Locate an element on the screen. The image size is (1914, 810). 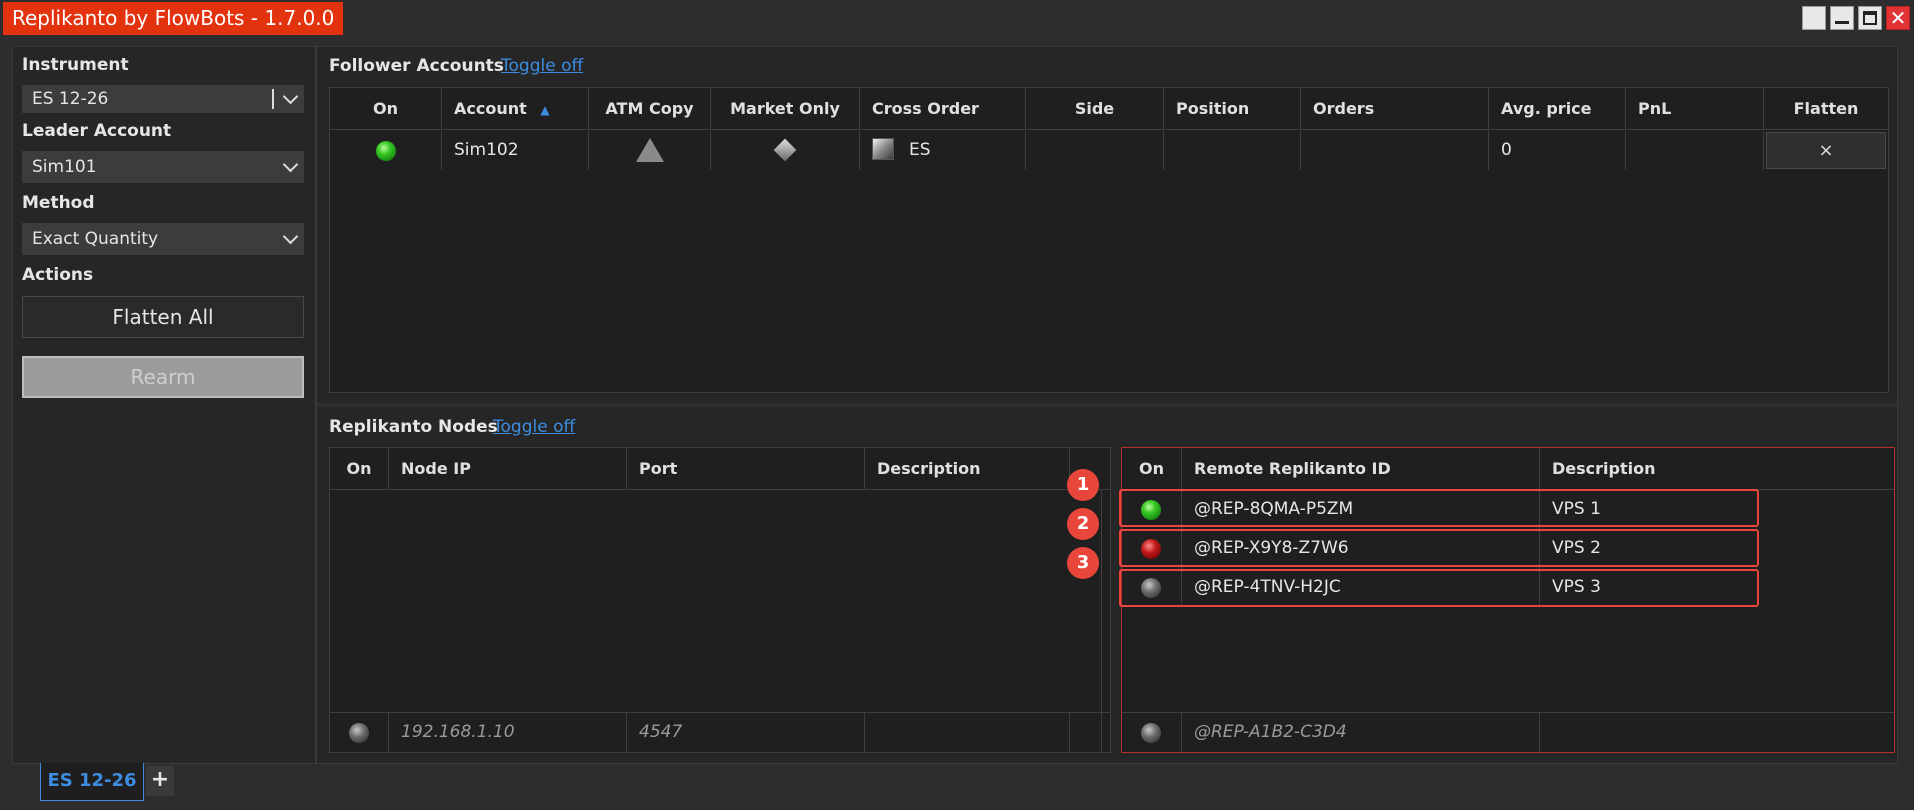
method-label: Method is located at coordinates (58, 203).